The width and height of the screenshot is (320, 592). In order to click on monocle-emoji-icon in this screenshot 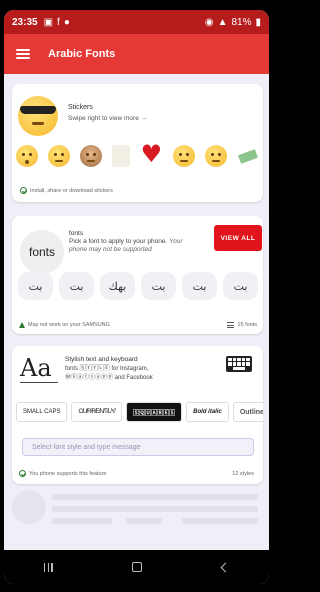, I will do `click(59, 156)`.